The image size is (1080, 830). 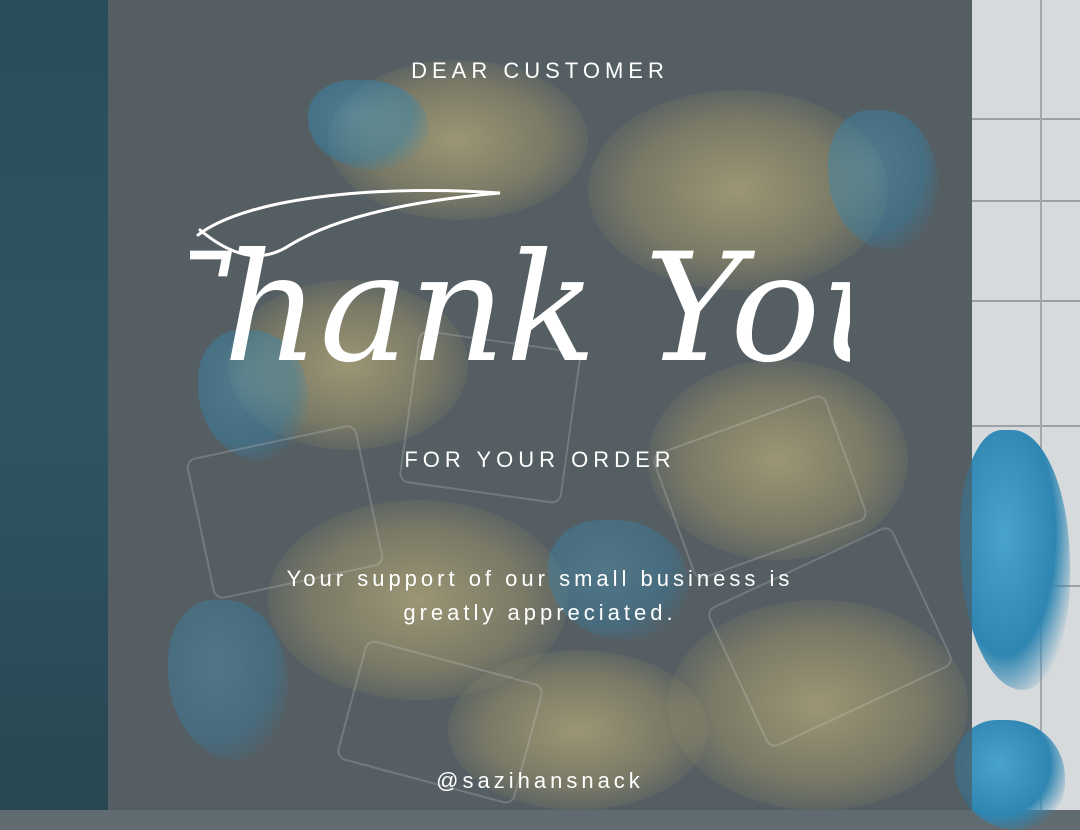 I want to click on greeting-text: DEAR CUSTOMER, so click(x=540, y=70).